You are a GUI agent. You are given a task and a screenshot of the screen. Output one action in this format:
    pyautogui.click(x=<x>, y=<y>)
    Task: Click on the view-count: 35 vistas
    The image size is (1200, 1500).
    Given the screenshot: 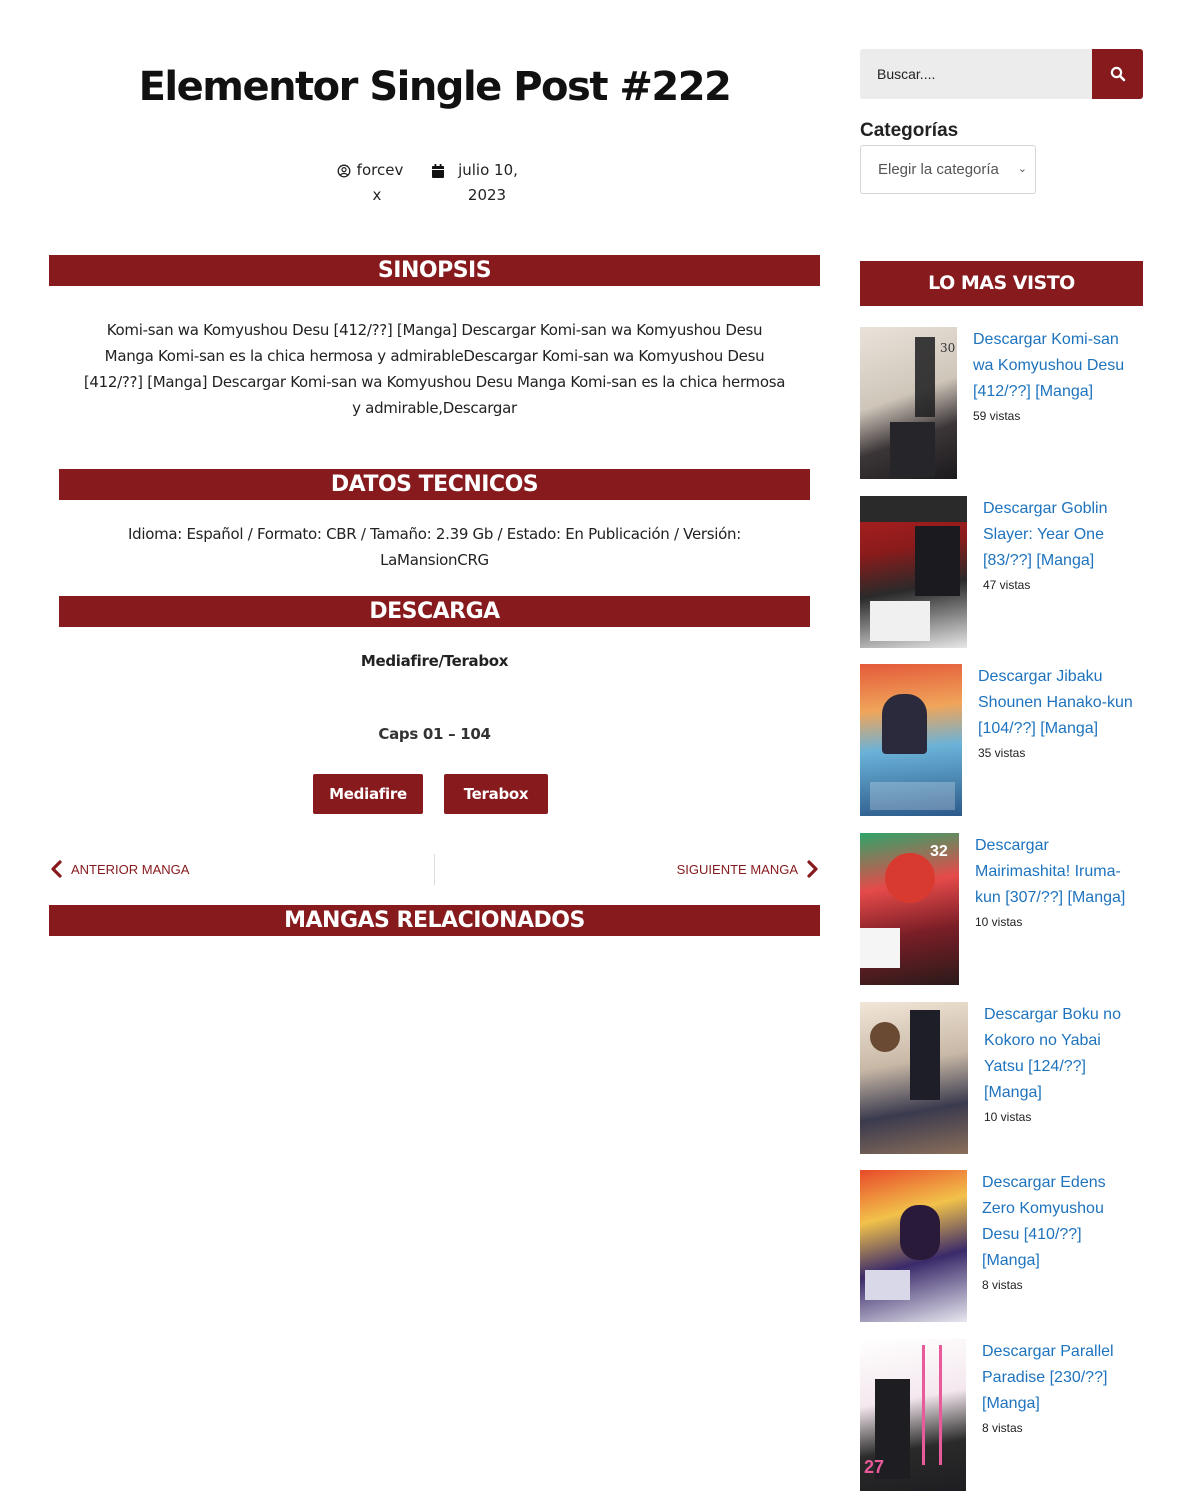 What is the action you would take?
    pyautogui.click(x=1002, y=753)
    